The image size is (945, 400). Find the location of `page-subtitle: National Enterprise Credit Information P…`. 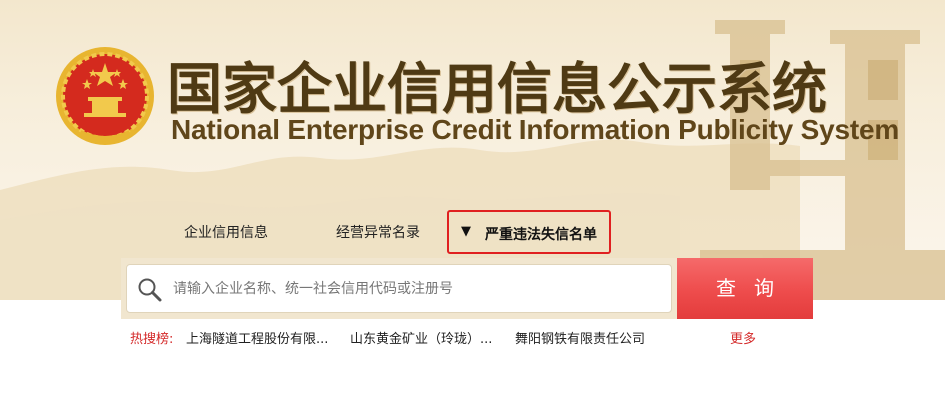

page-subtitle: National Enterprise Credit Information P… is located at coordinates (535, 129).